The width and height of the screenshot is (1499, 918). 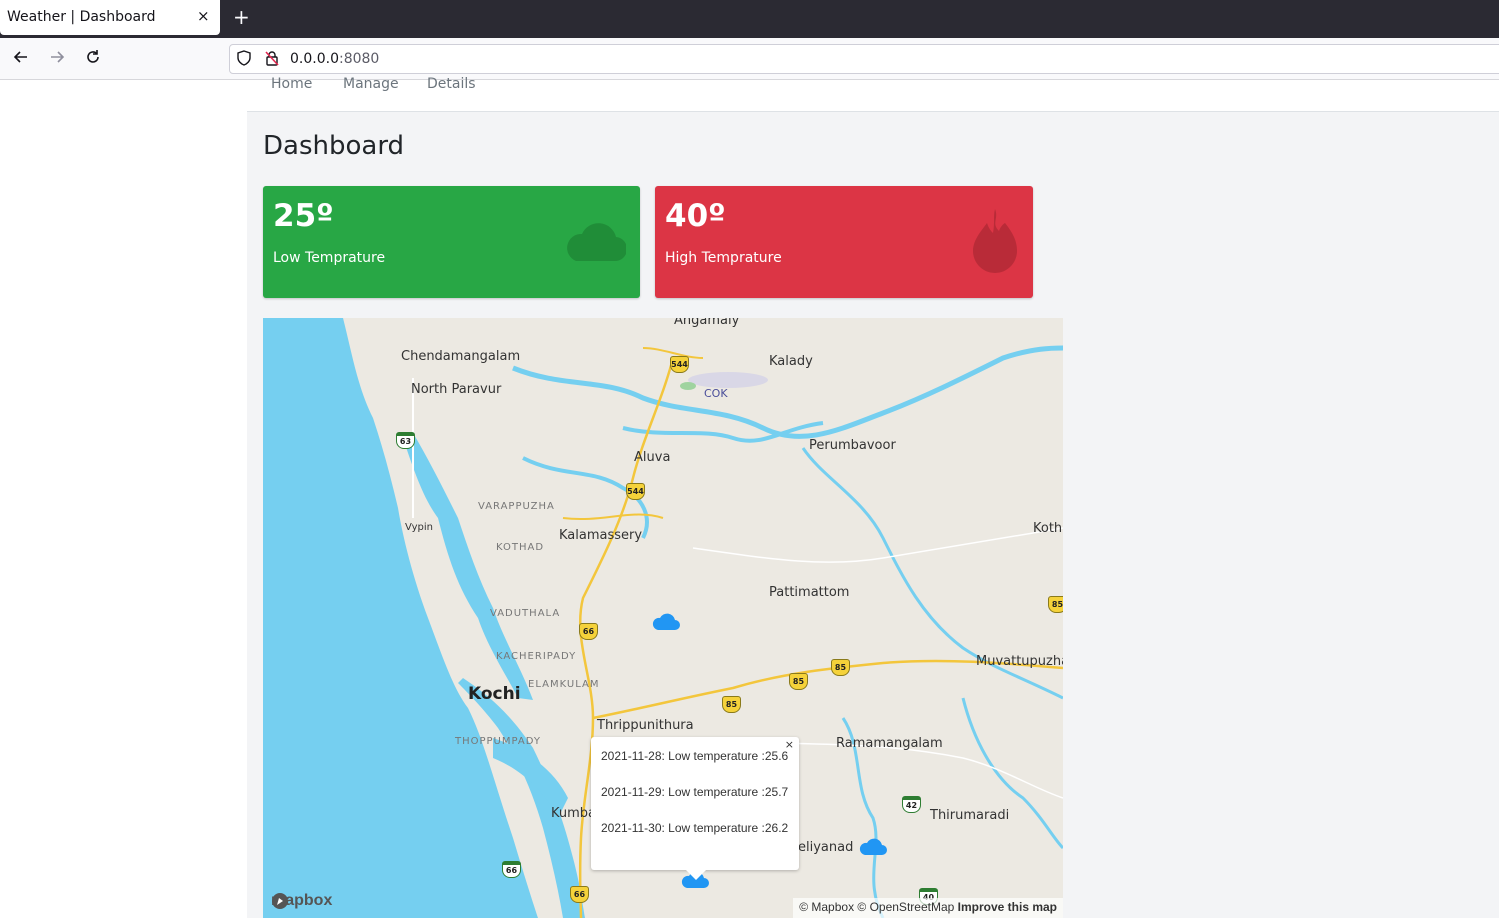 I want to click on popup-line: 2021-11-28: Low temperature :25.6, so click(x=695, y=756).